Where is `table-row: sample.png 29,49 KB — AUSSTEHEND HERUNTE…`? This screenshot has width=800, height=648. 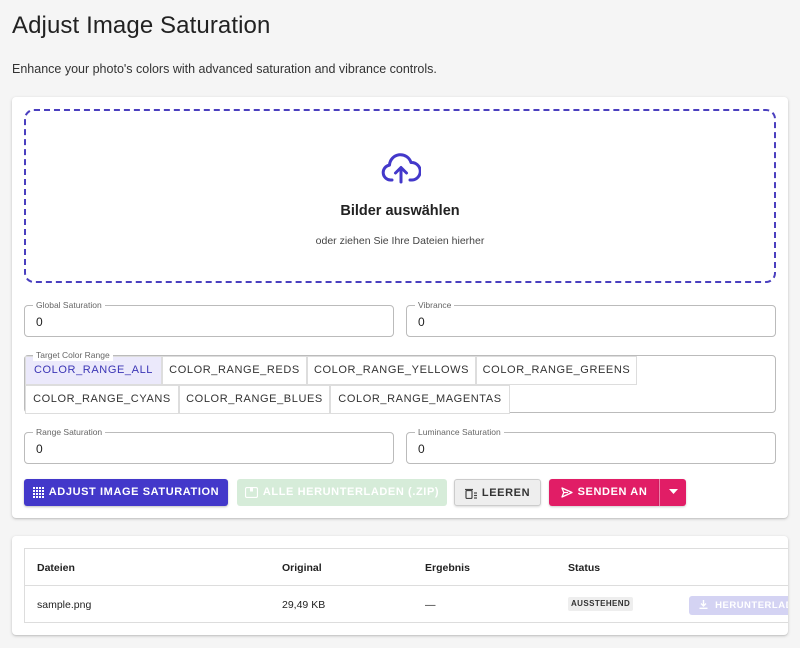
table-row: sample.png 29,49 KB — AUSSTEHEND HERUNTE… is located at coordinates (406, 604).